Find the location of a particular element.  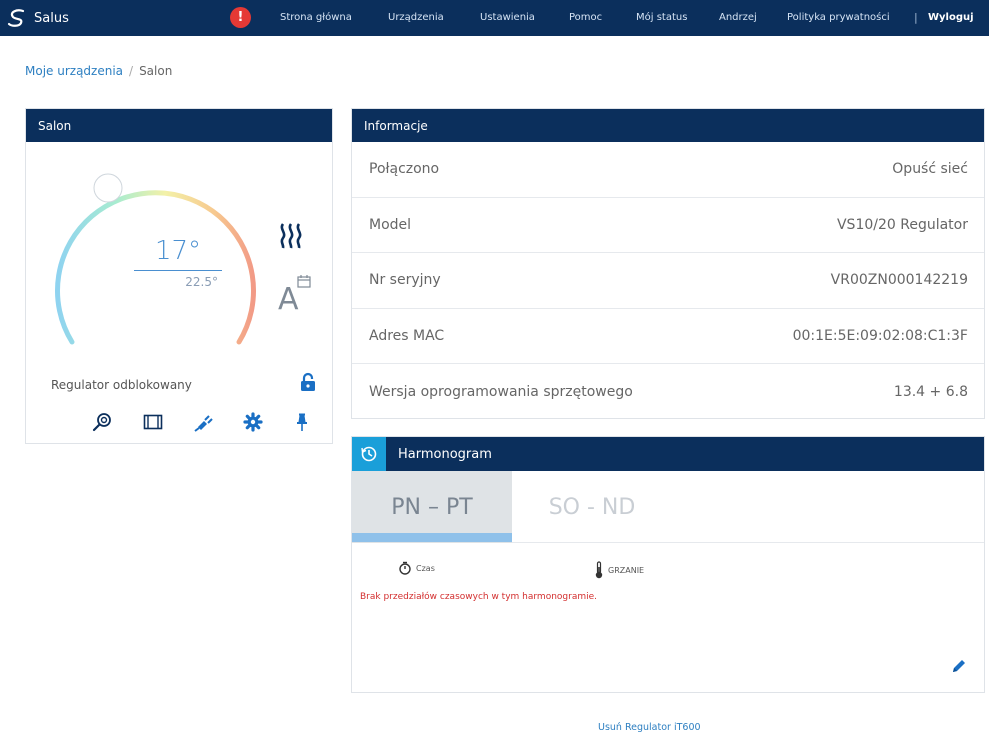

thermometer-icon is located at coordinates (599, 570).